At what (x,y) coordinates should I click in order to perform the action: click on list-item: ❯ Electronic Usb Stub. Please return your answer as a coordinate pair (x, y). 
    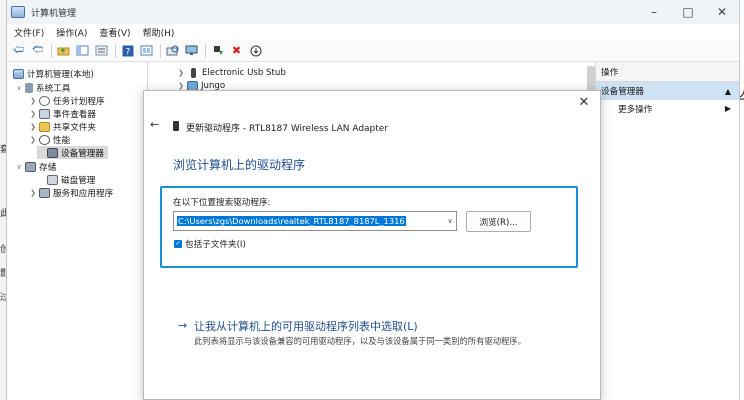
    Looking at the image, I should click on (231, 72).